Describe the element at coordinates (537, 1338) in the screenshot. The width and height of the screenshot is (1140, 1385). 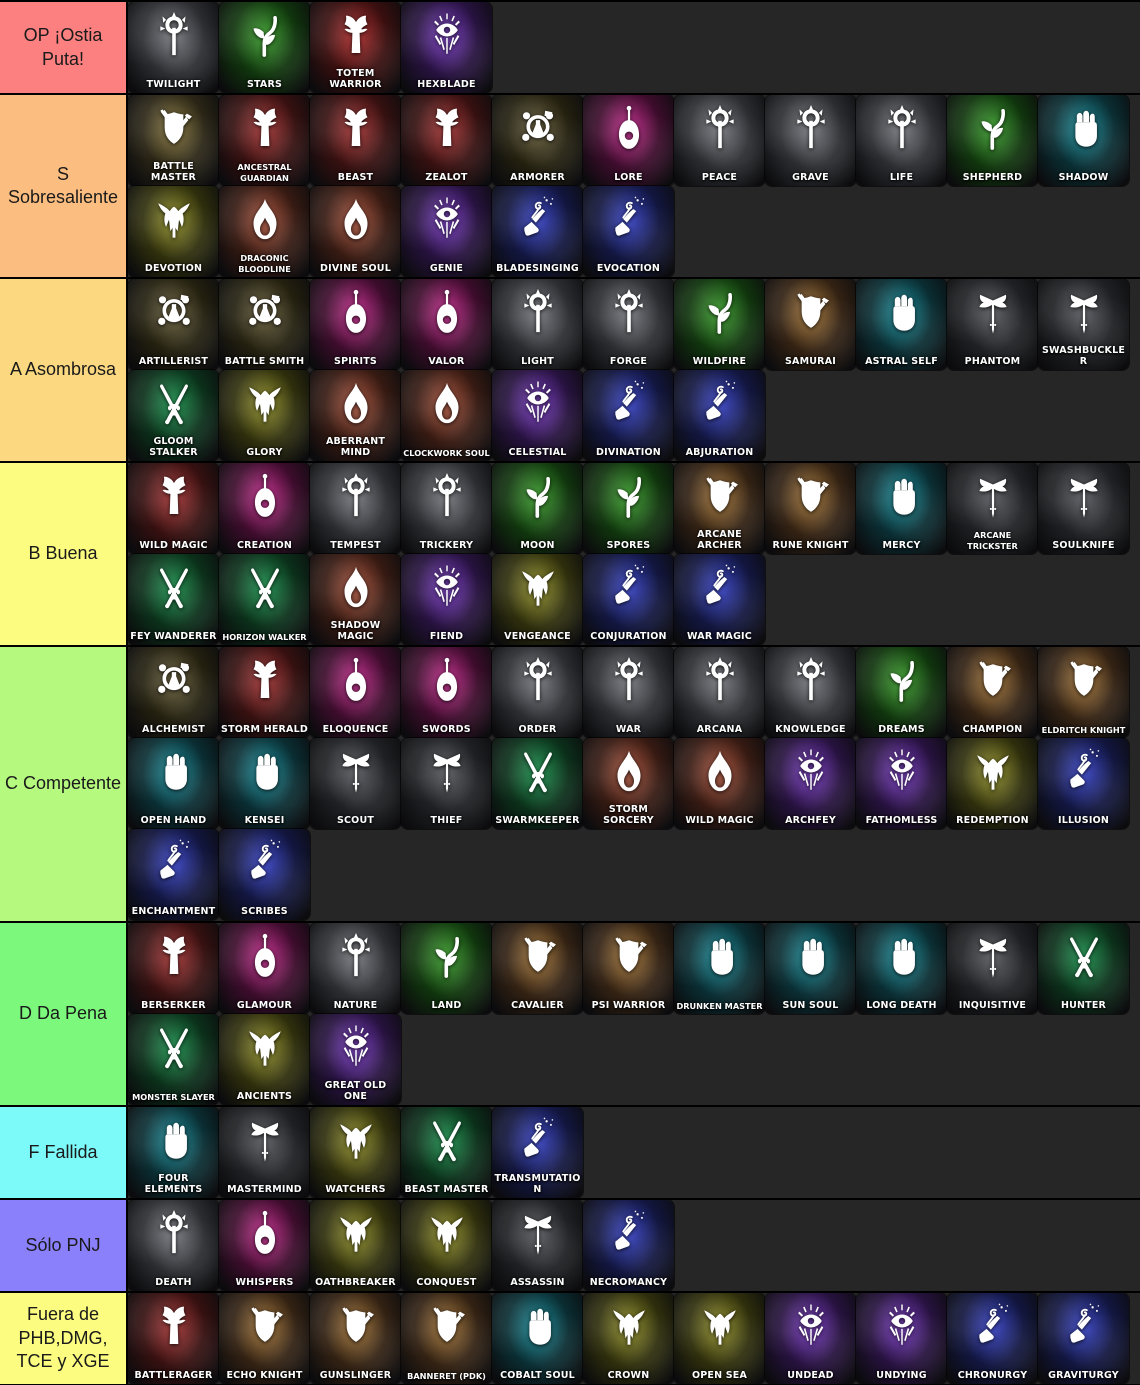
I see `tier-item: Cobalt Soul` at that location.